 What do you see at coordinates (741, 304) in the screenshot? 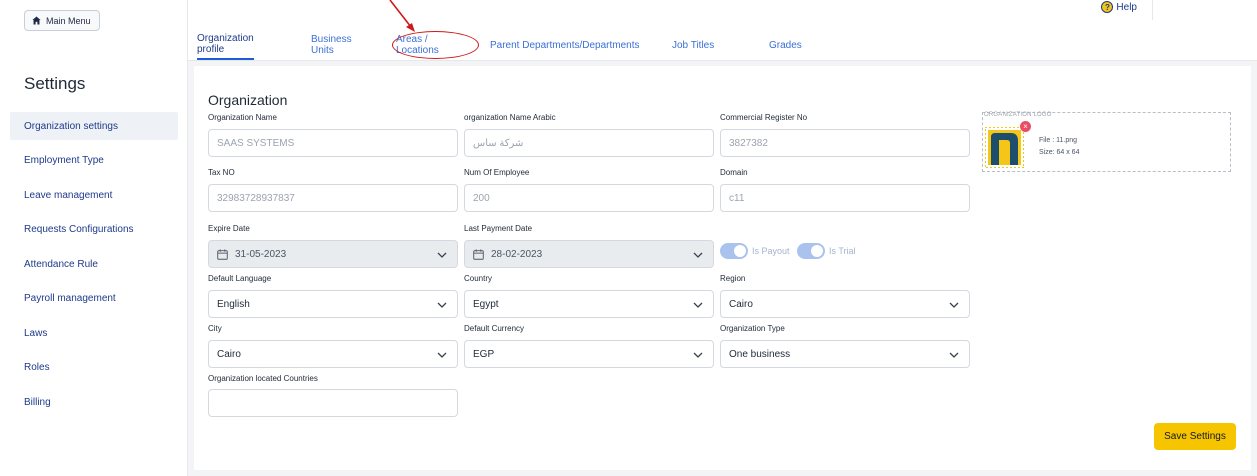
I see `region-value: Cairo` at bounding box center [741, 304].